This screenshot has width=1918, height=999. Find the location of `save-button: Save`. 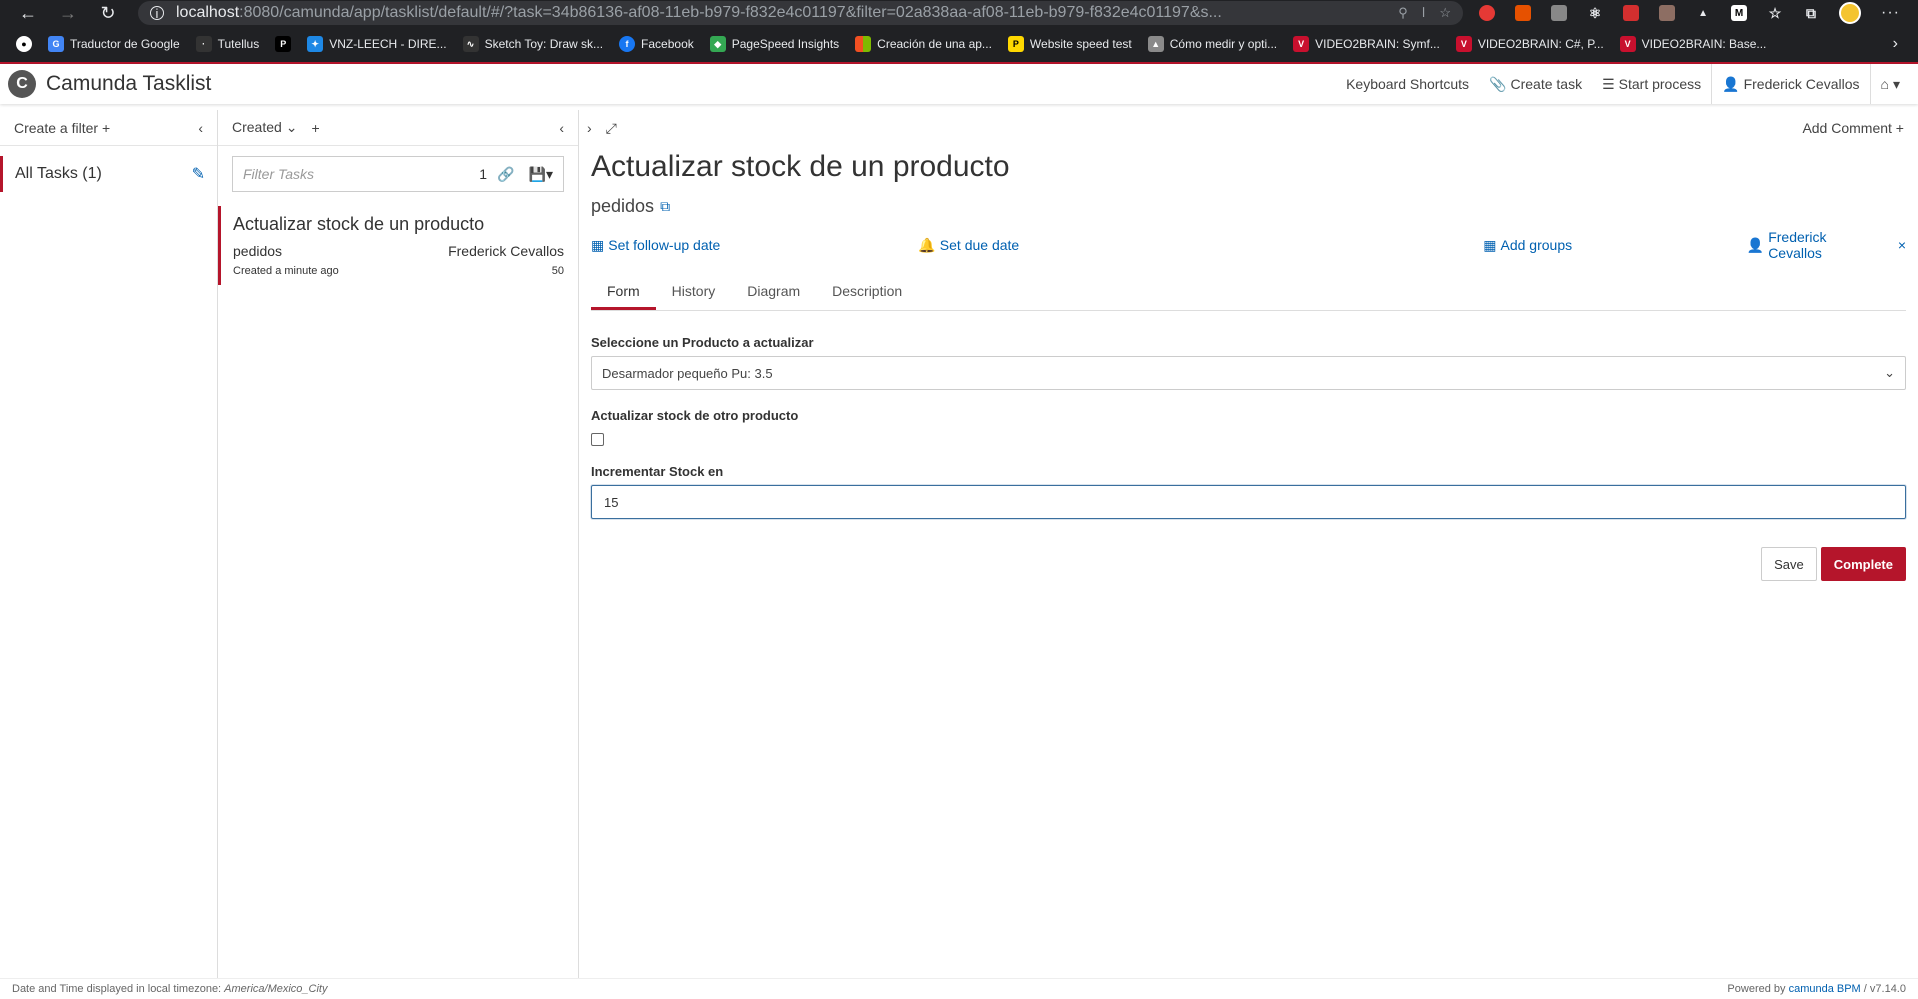

save-button: Save is located at coordinates (1789, 564).